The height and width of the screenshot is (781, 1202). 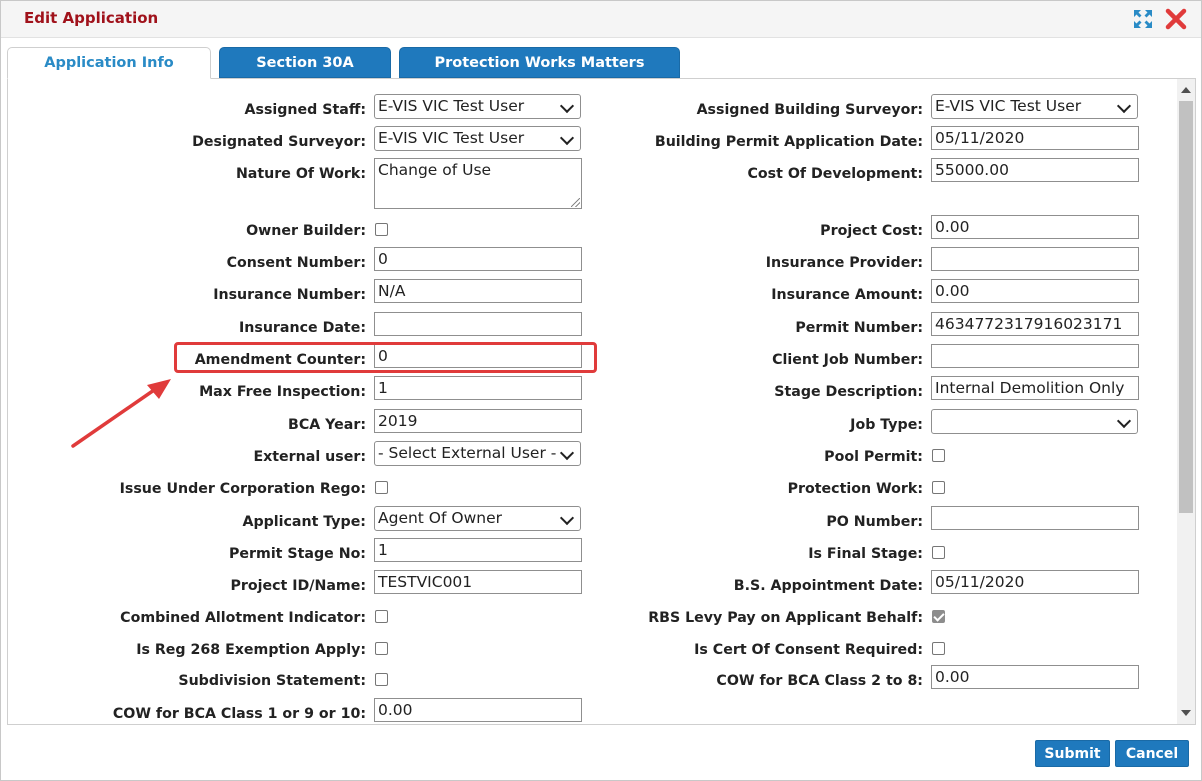 What do you see at coordinates (425, 582) in the screenshot?
I see `project-id-name-value: TESTVIC001` at bounding box center [425, 582].